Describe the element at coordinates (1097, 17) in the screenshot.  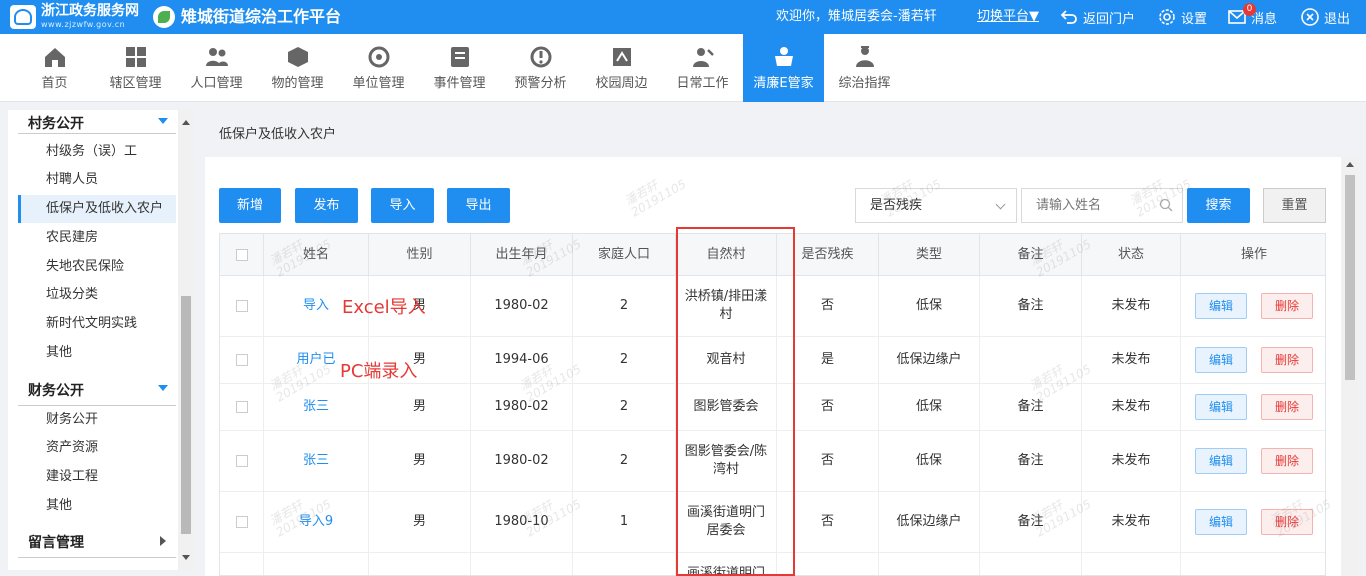
I see `back-portal-button: 返回门户` at that location.